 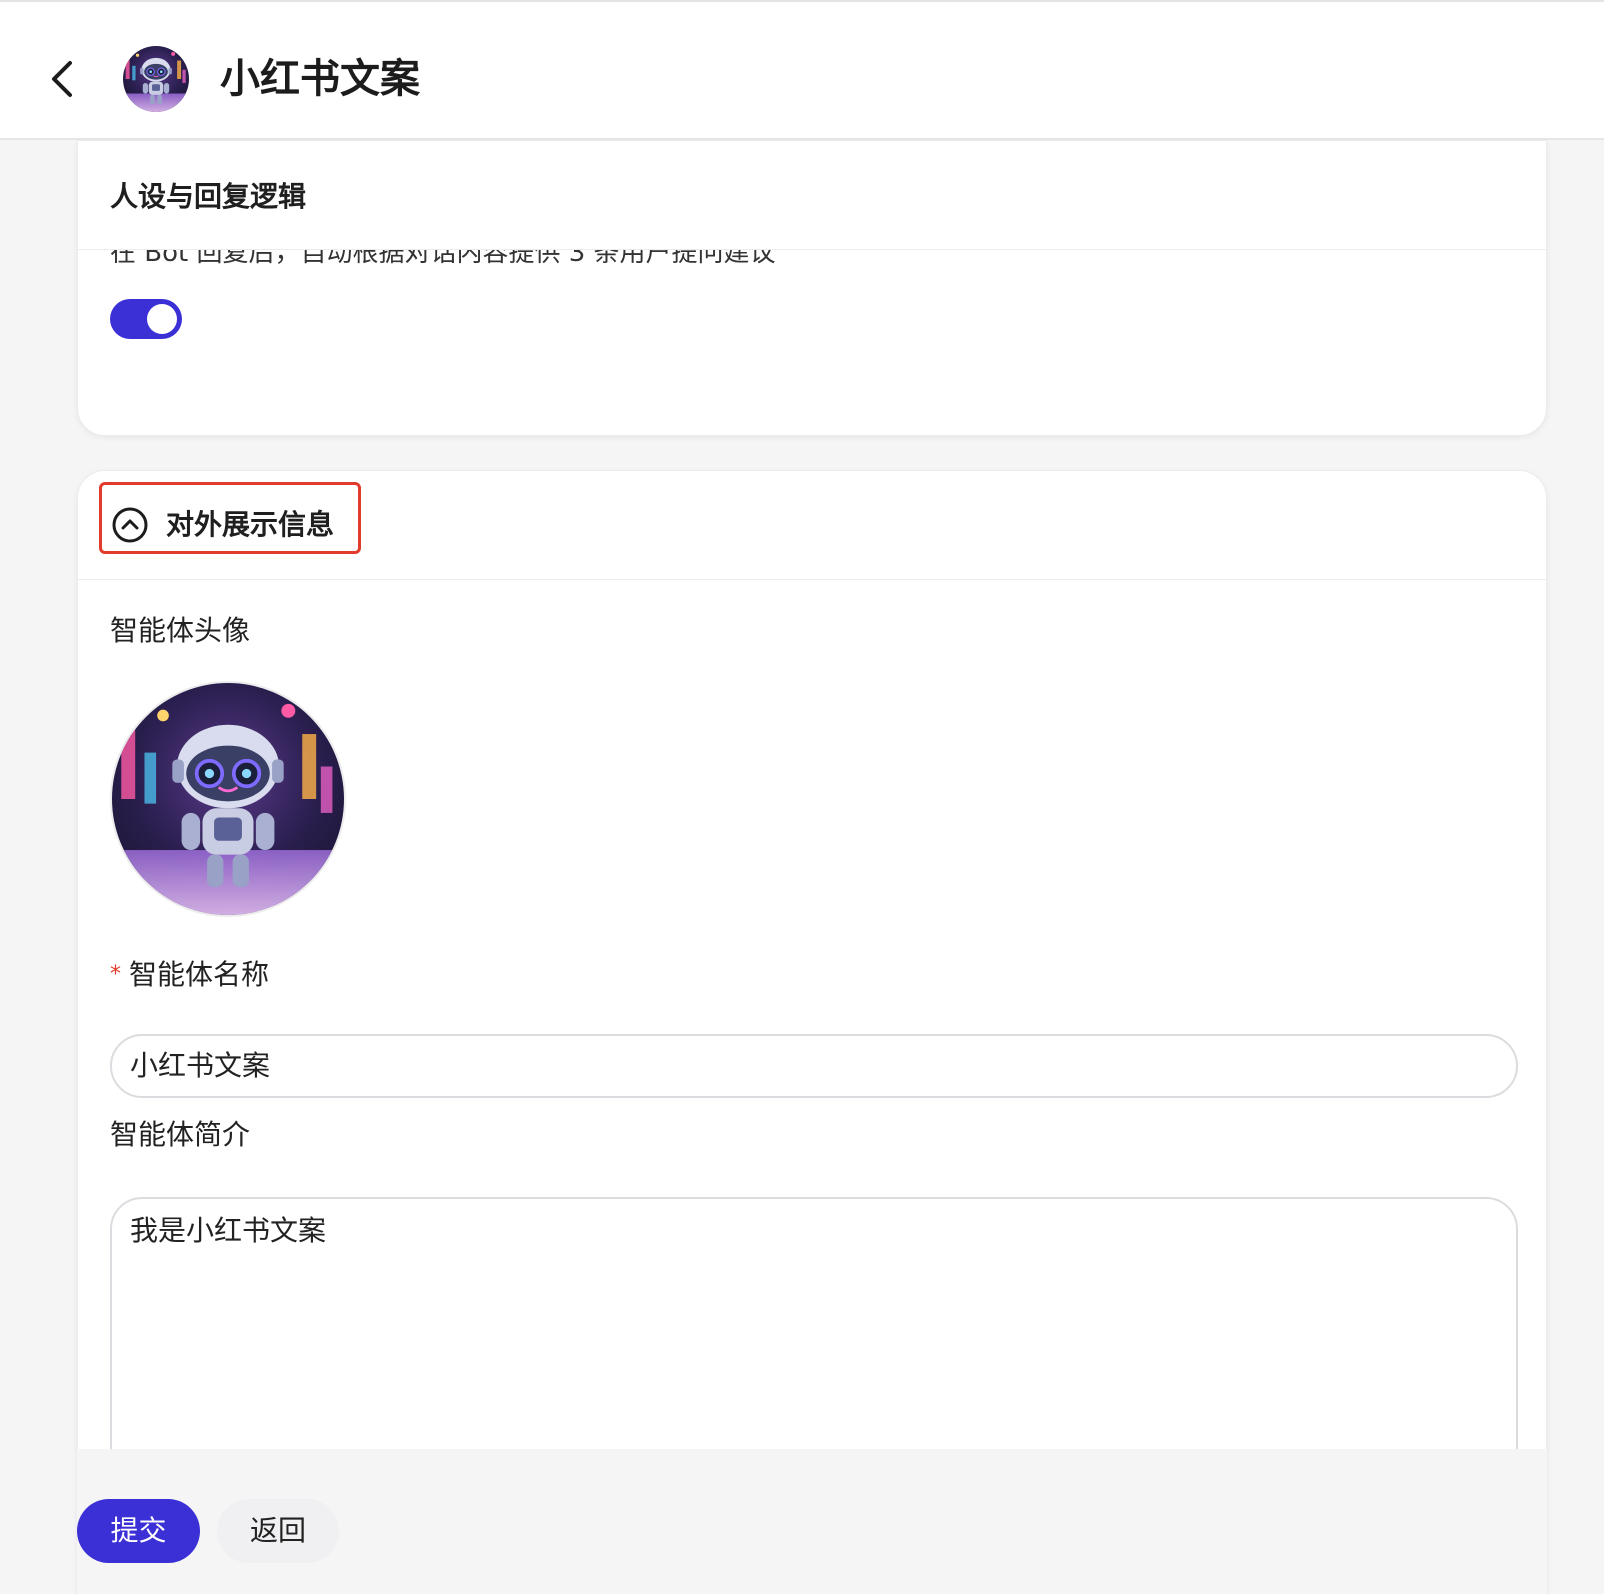 I want to click on page-title: 小红书文案, so click(x=320, y=79).